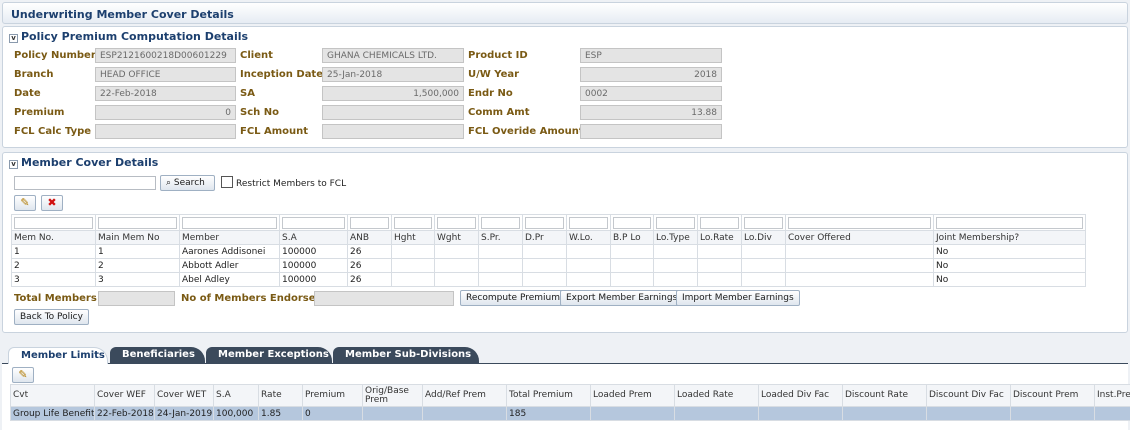  What do you see at coordinates (25, 203) in the screenshot?
I see `edit-button: ✎` at bounding box center [25, 203].